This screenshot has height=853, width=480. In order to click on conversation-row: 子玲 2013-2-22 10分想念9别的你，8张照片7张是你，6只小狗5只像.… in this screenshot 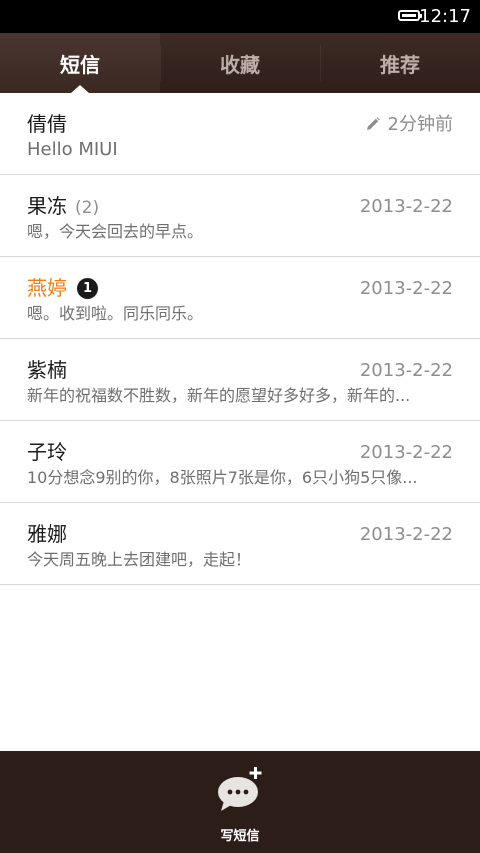, I will do `click(240, 462)`.